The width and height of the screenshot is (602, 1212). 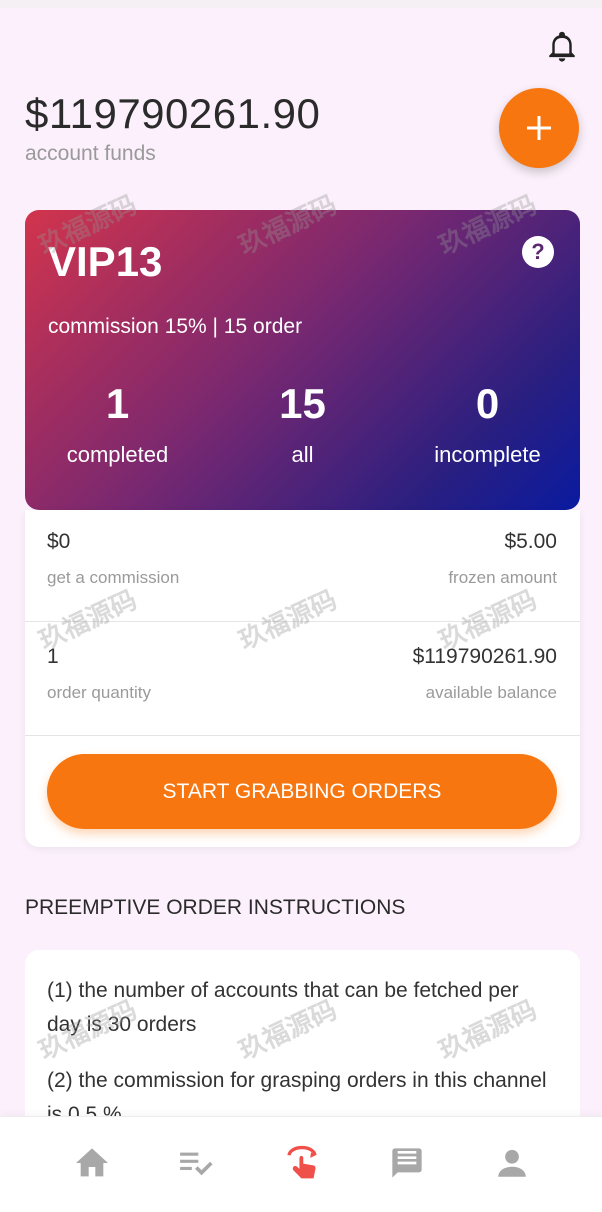 What do you see at coordinates (99, 674) in the screenshot?
I see `order-qty-cell: 1 order quantity` at bounding box center [99, 674].